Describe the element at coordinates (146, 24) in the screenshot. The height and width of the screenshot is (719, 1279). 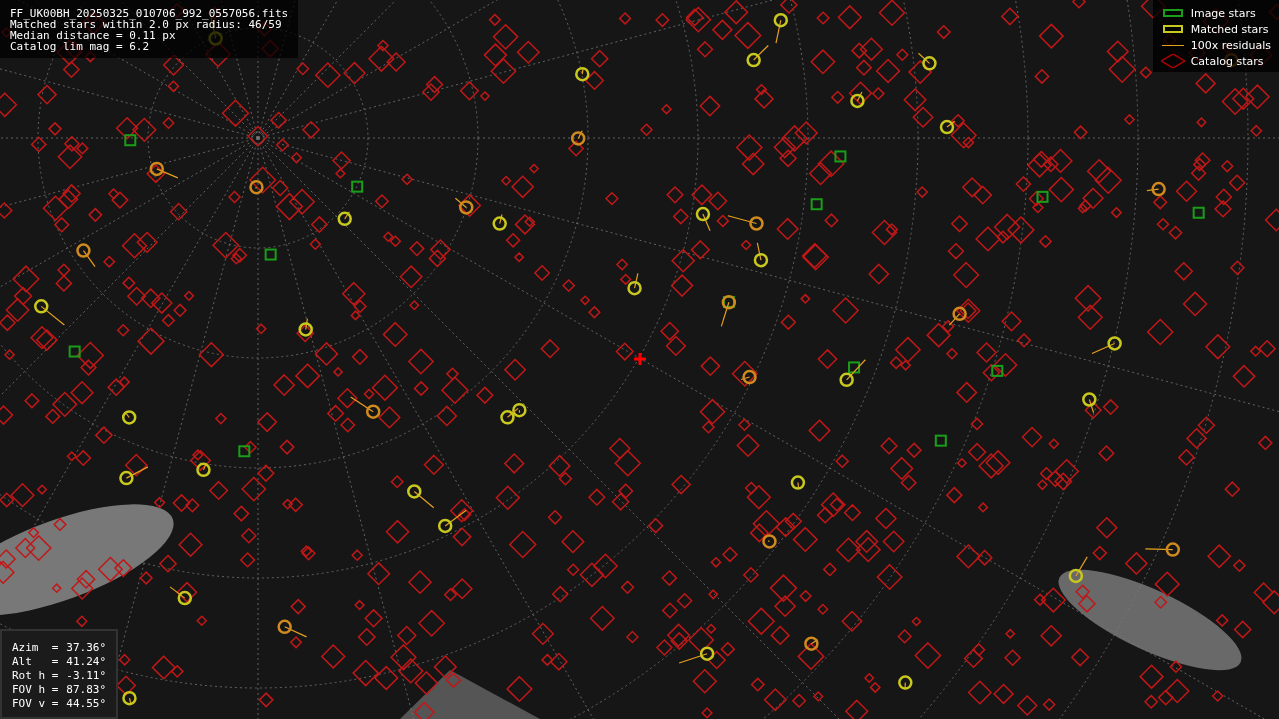
I see `info-text: Matched stars within 2.0 px radius: 46/59` at that location.